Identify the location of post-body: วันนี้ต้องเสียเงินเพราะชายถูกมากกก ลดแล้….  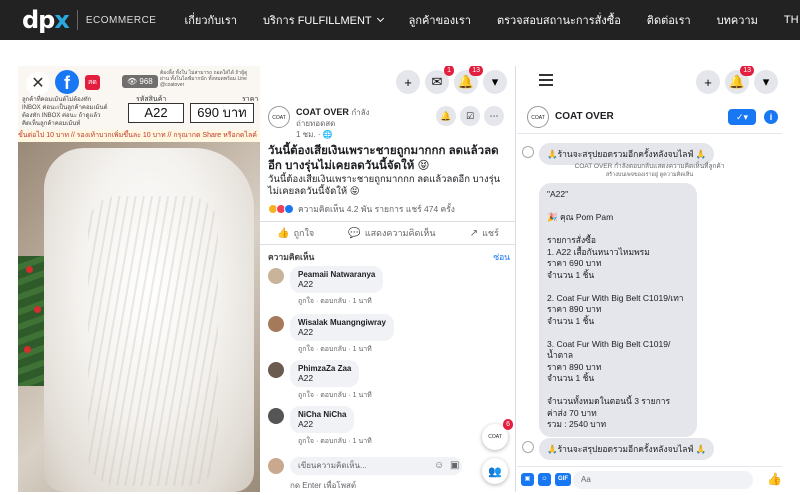
(384, 185).